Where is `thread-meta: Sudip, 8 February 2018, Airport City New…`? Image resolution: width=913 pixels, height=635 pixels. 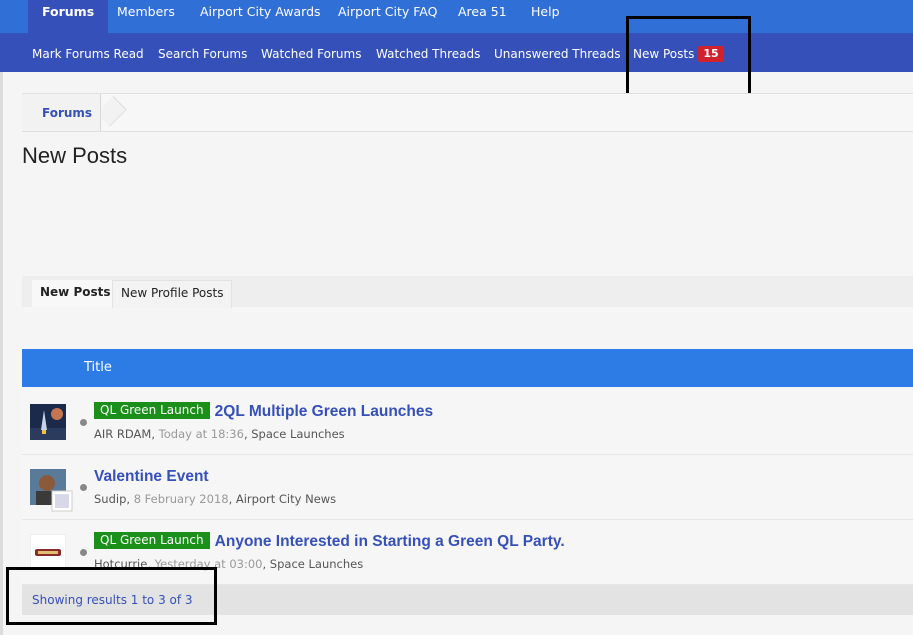
thread-meta: Sudip, 8 February 2018, Airport City New… is located at coordinates (215, 499).